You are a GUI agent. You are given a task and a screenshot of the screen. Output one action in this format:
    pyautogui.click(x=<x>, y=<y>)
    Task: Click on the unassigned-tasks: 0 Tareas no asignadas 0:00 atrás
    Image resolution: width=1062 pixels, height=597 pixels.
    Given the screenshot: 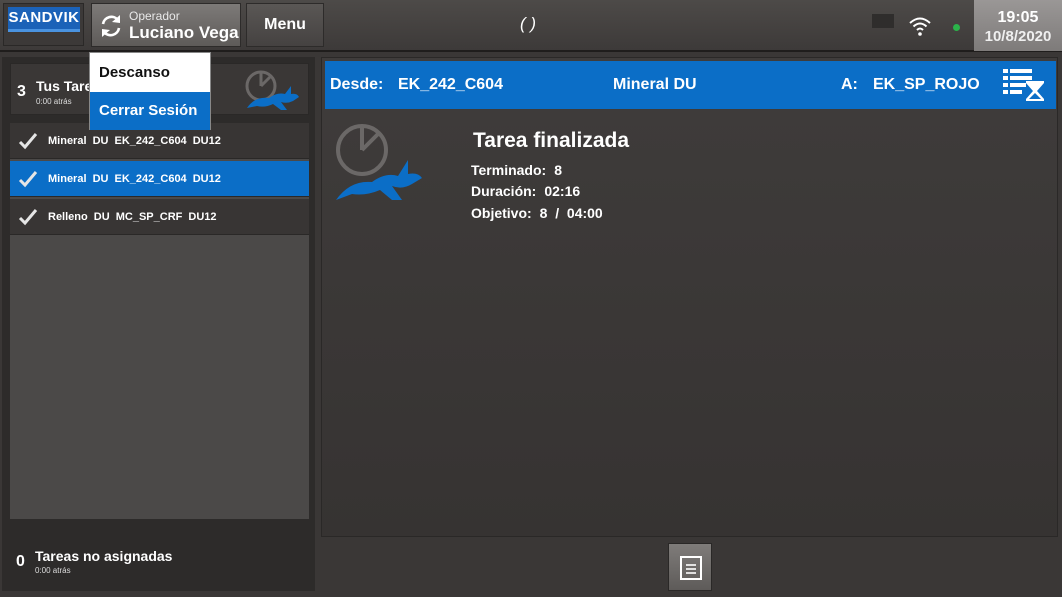 What is the action you would take?
    pyautogui.click(x=159, y=560)
    